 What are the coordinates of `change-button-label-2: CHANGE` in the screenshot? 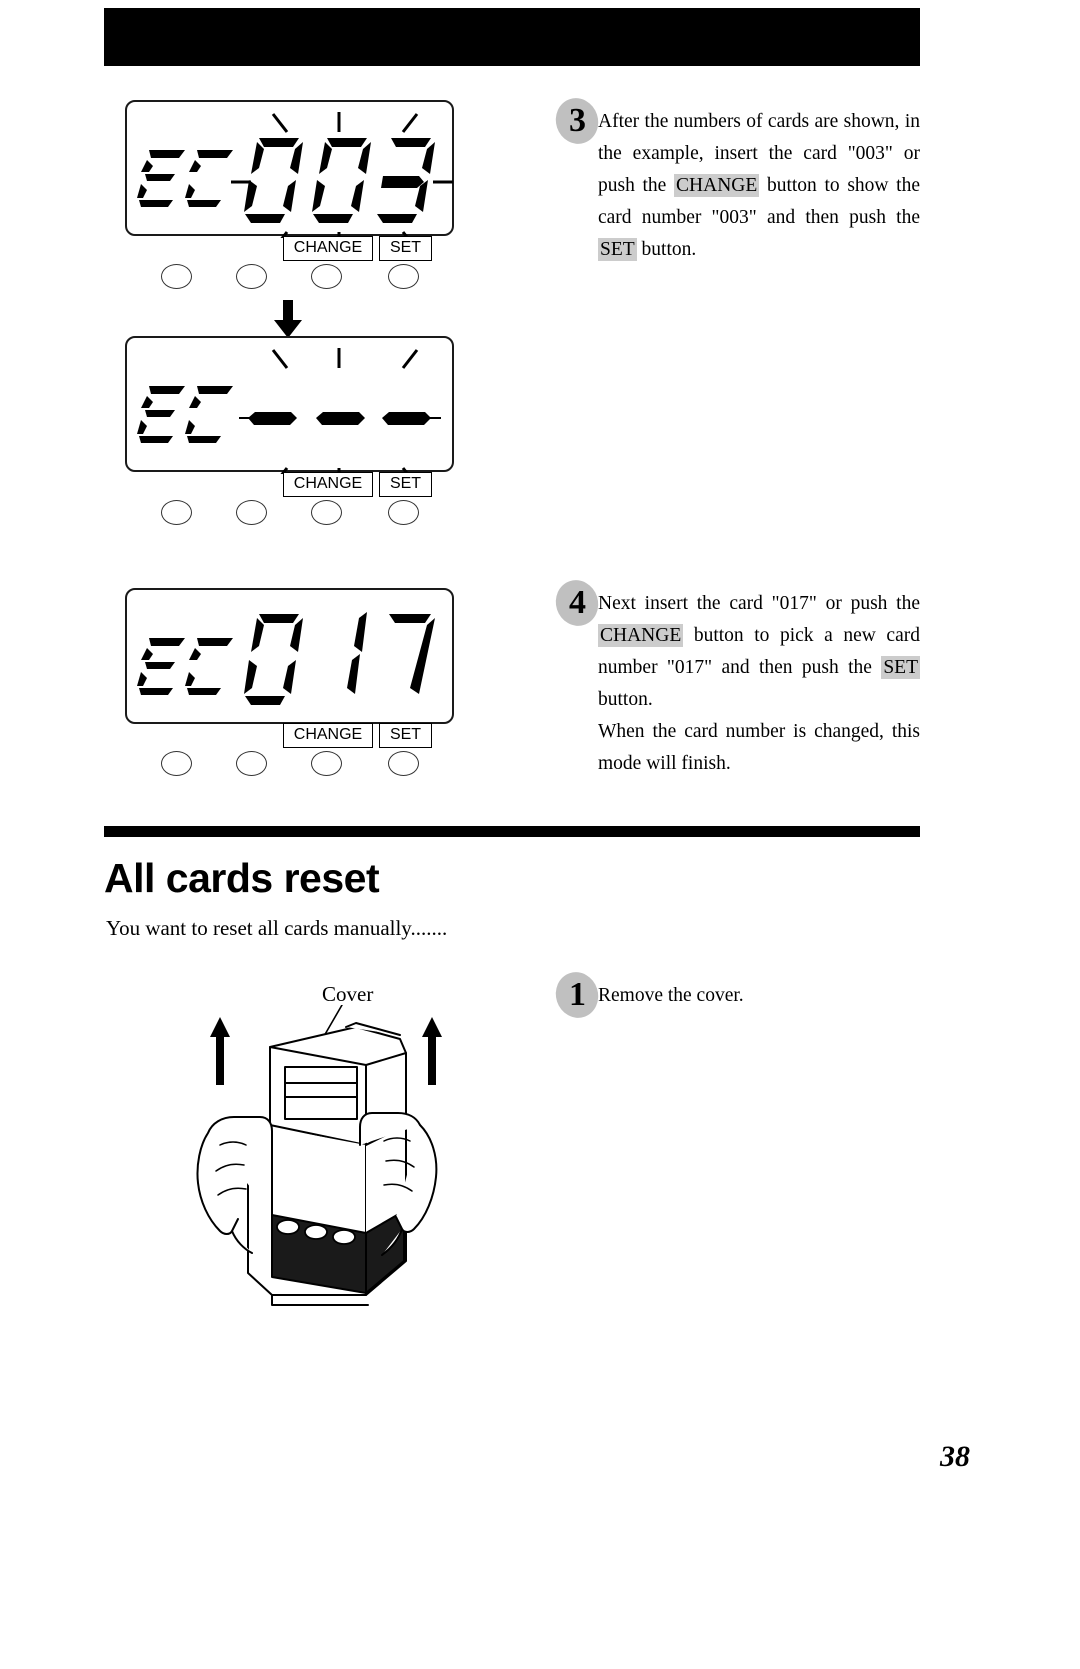 It's located at (328, 484).